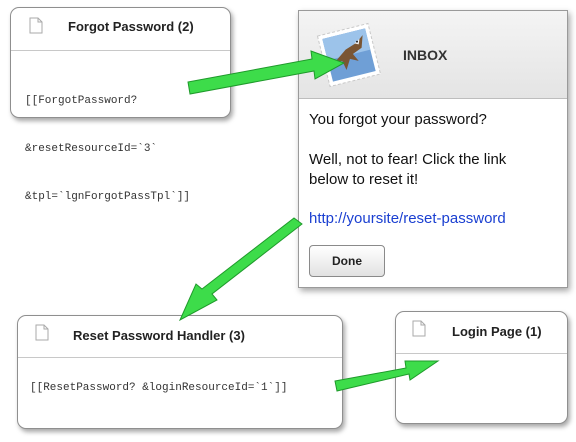 The height and width of the screenshot is (442, 576). Describe the element at coordinates (266, 72) in the screenshot. I see `arrow-forgot-to-inbox` at that location.